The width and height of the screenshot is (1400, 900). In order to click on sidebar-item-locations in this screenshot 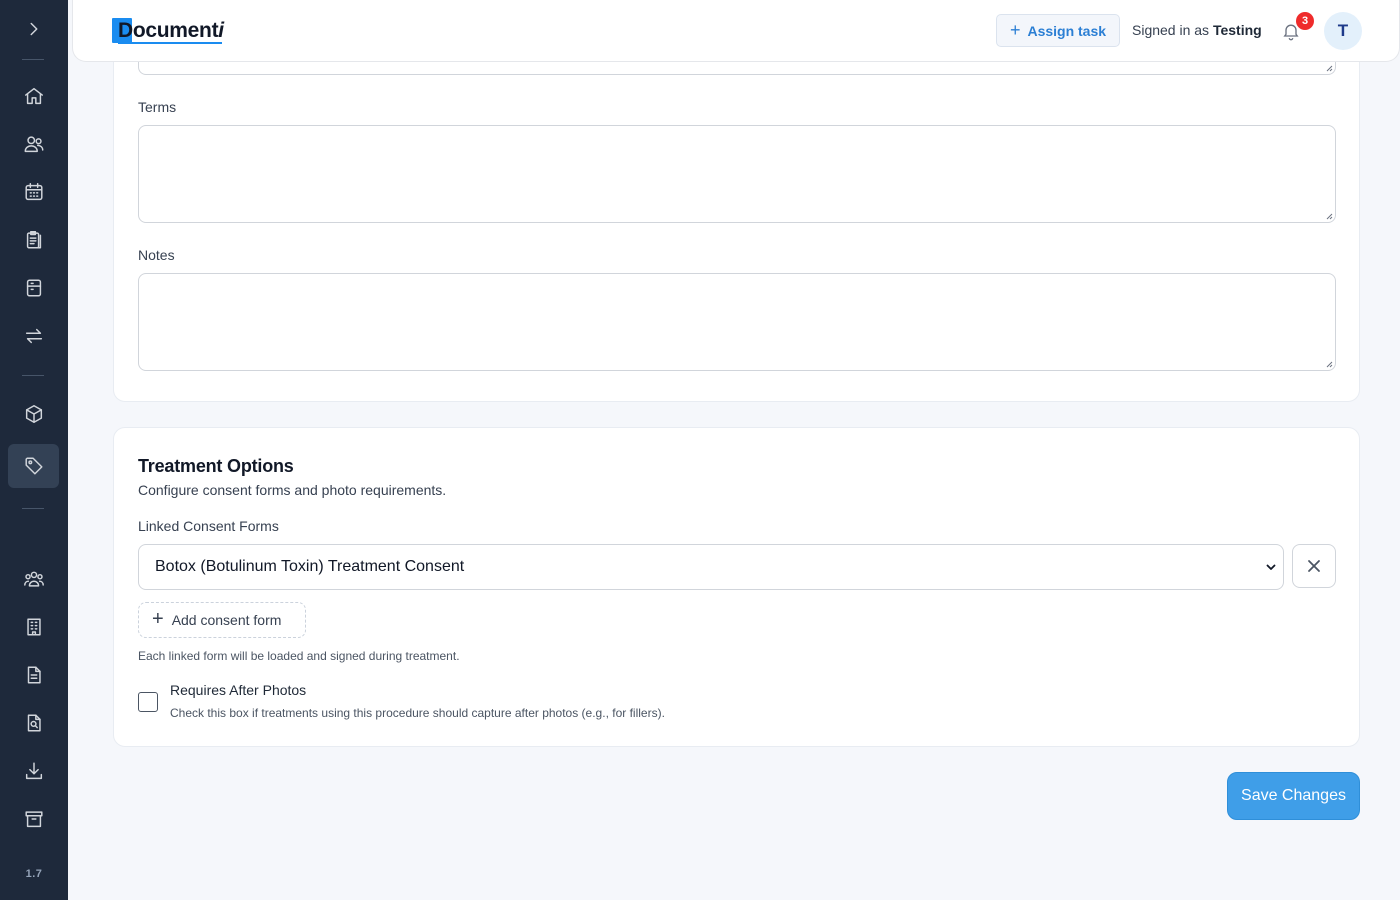, I will do `click(33, 627)`.